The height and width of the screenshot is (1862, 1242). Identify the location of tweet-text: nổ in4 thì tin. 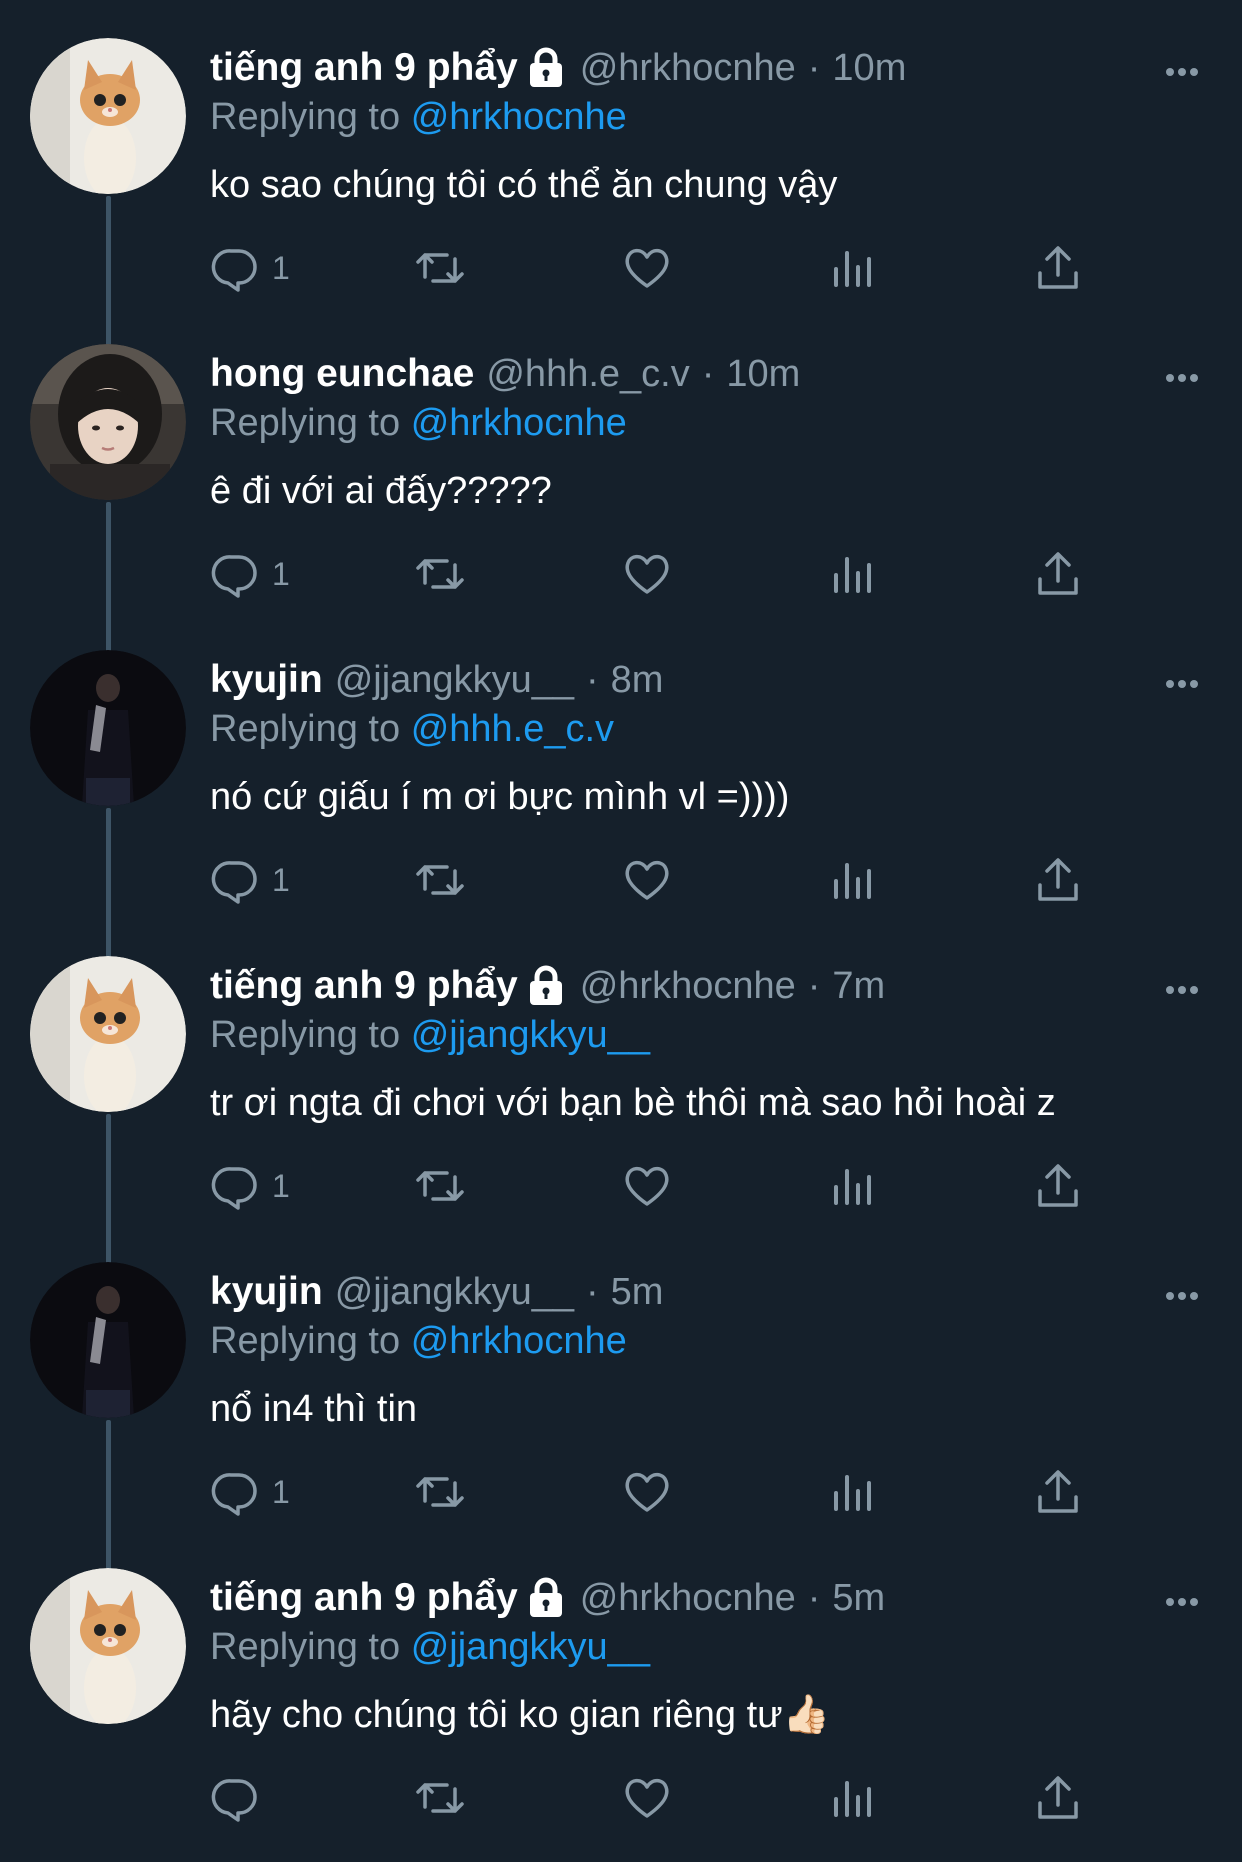
(314, 1409).